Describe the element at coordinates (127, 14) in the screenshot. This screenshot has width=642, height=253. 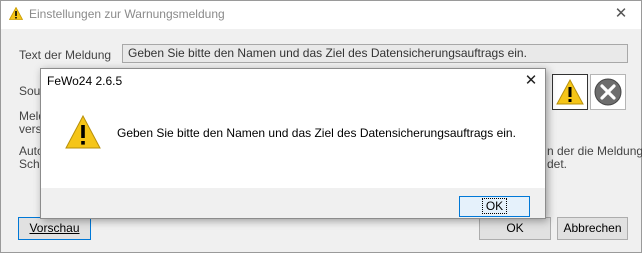
I see `settings-window-title: Einstellungen zur Warnungsmeldung` at that location.